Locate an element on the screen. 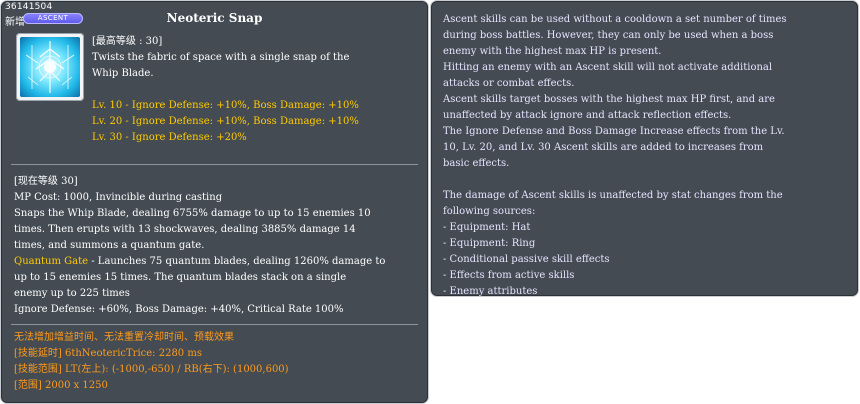 This screenshot has width=860, height=404. skill-title: Neoteric Snap is located at coordinates (214, 18).